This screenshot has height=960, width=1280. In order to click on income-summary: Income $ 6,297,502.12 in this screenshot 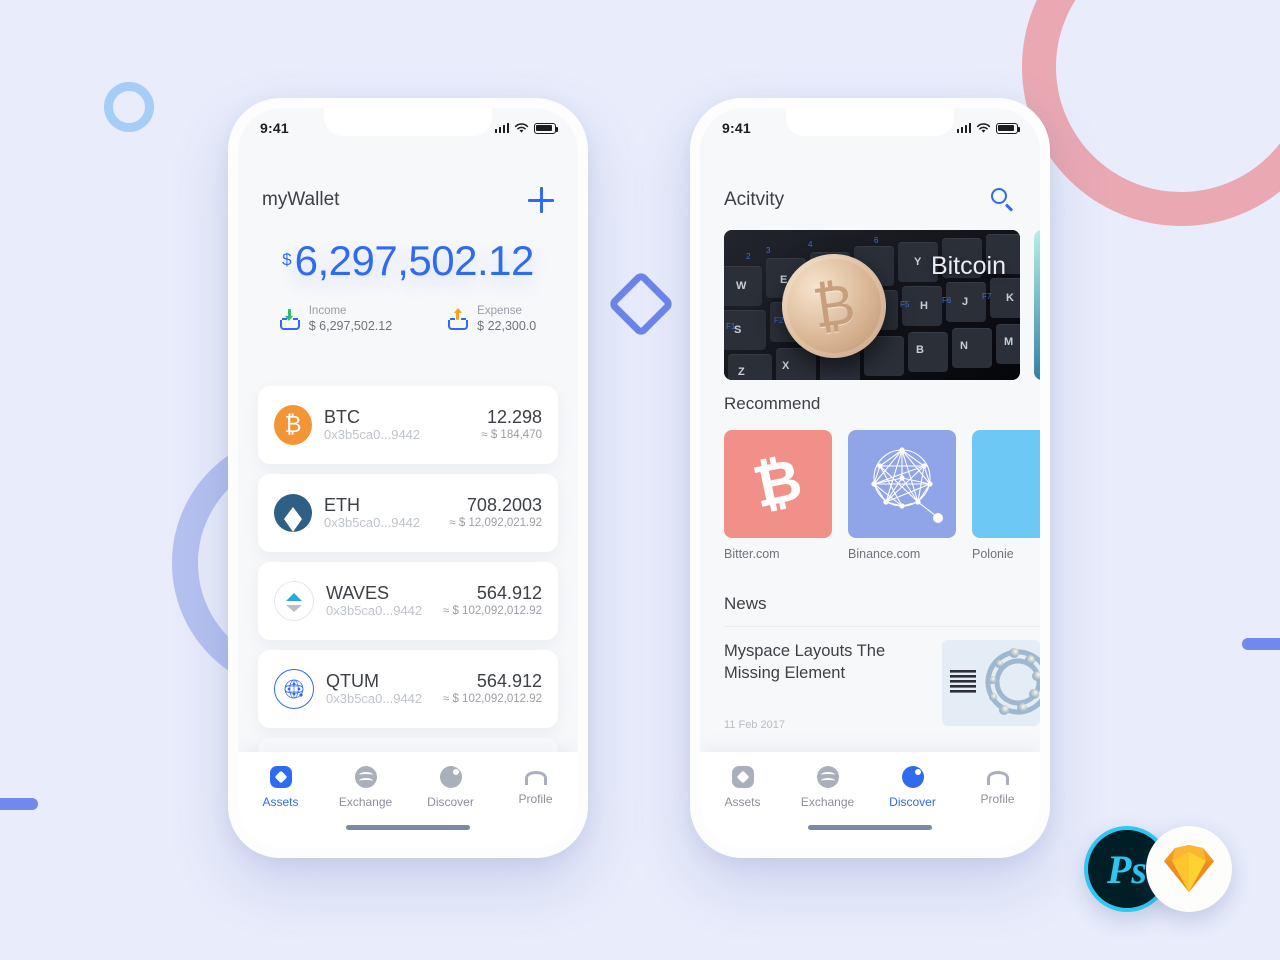, I will do `click(336, 319)`.